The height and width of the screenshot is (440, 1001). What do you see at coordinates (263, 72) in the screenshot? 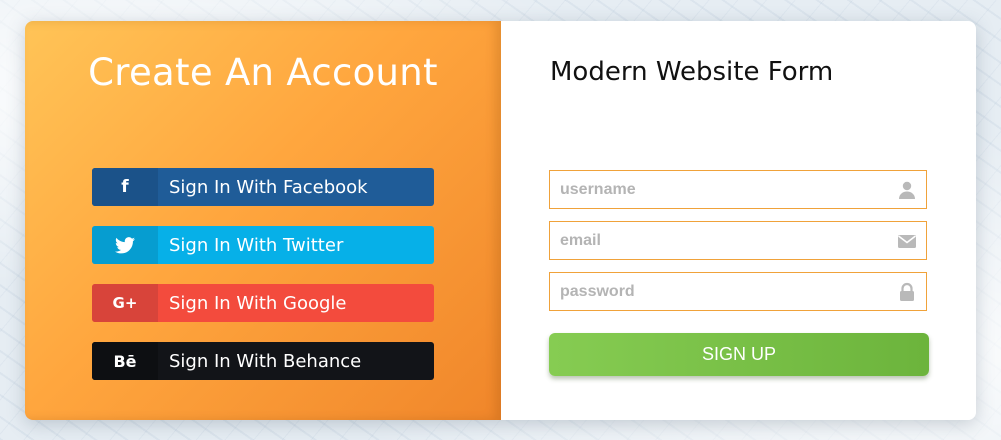
I see `panel-title: Create An Account` at bounding box center [263, 72].